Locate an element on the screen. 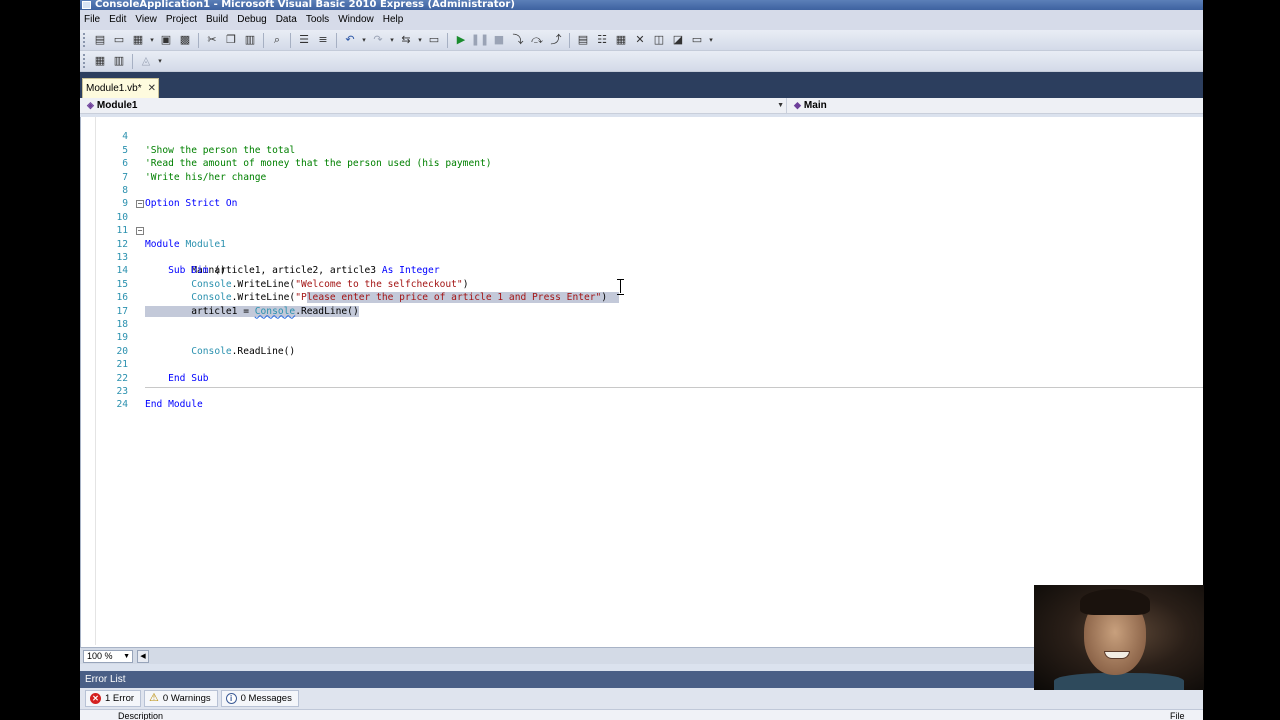 This screenshot has width=1280, height=720. vb-app-icon is located at coordinates (86, 5).